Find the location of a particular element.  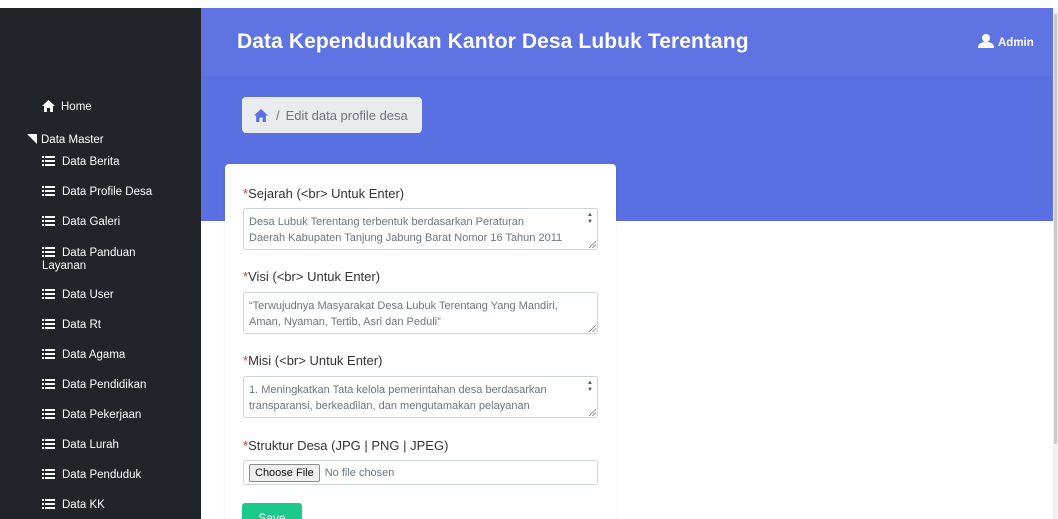

visi-label-text: Visi (<br> Untuk Enter) is located at coordinates (314, 276).